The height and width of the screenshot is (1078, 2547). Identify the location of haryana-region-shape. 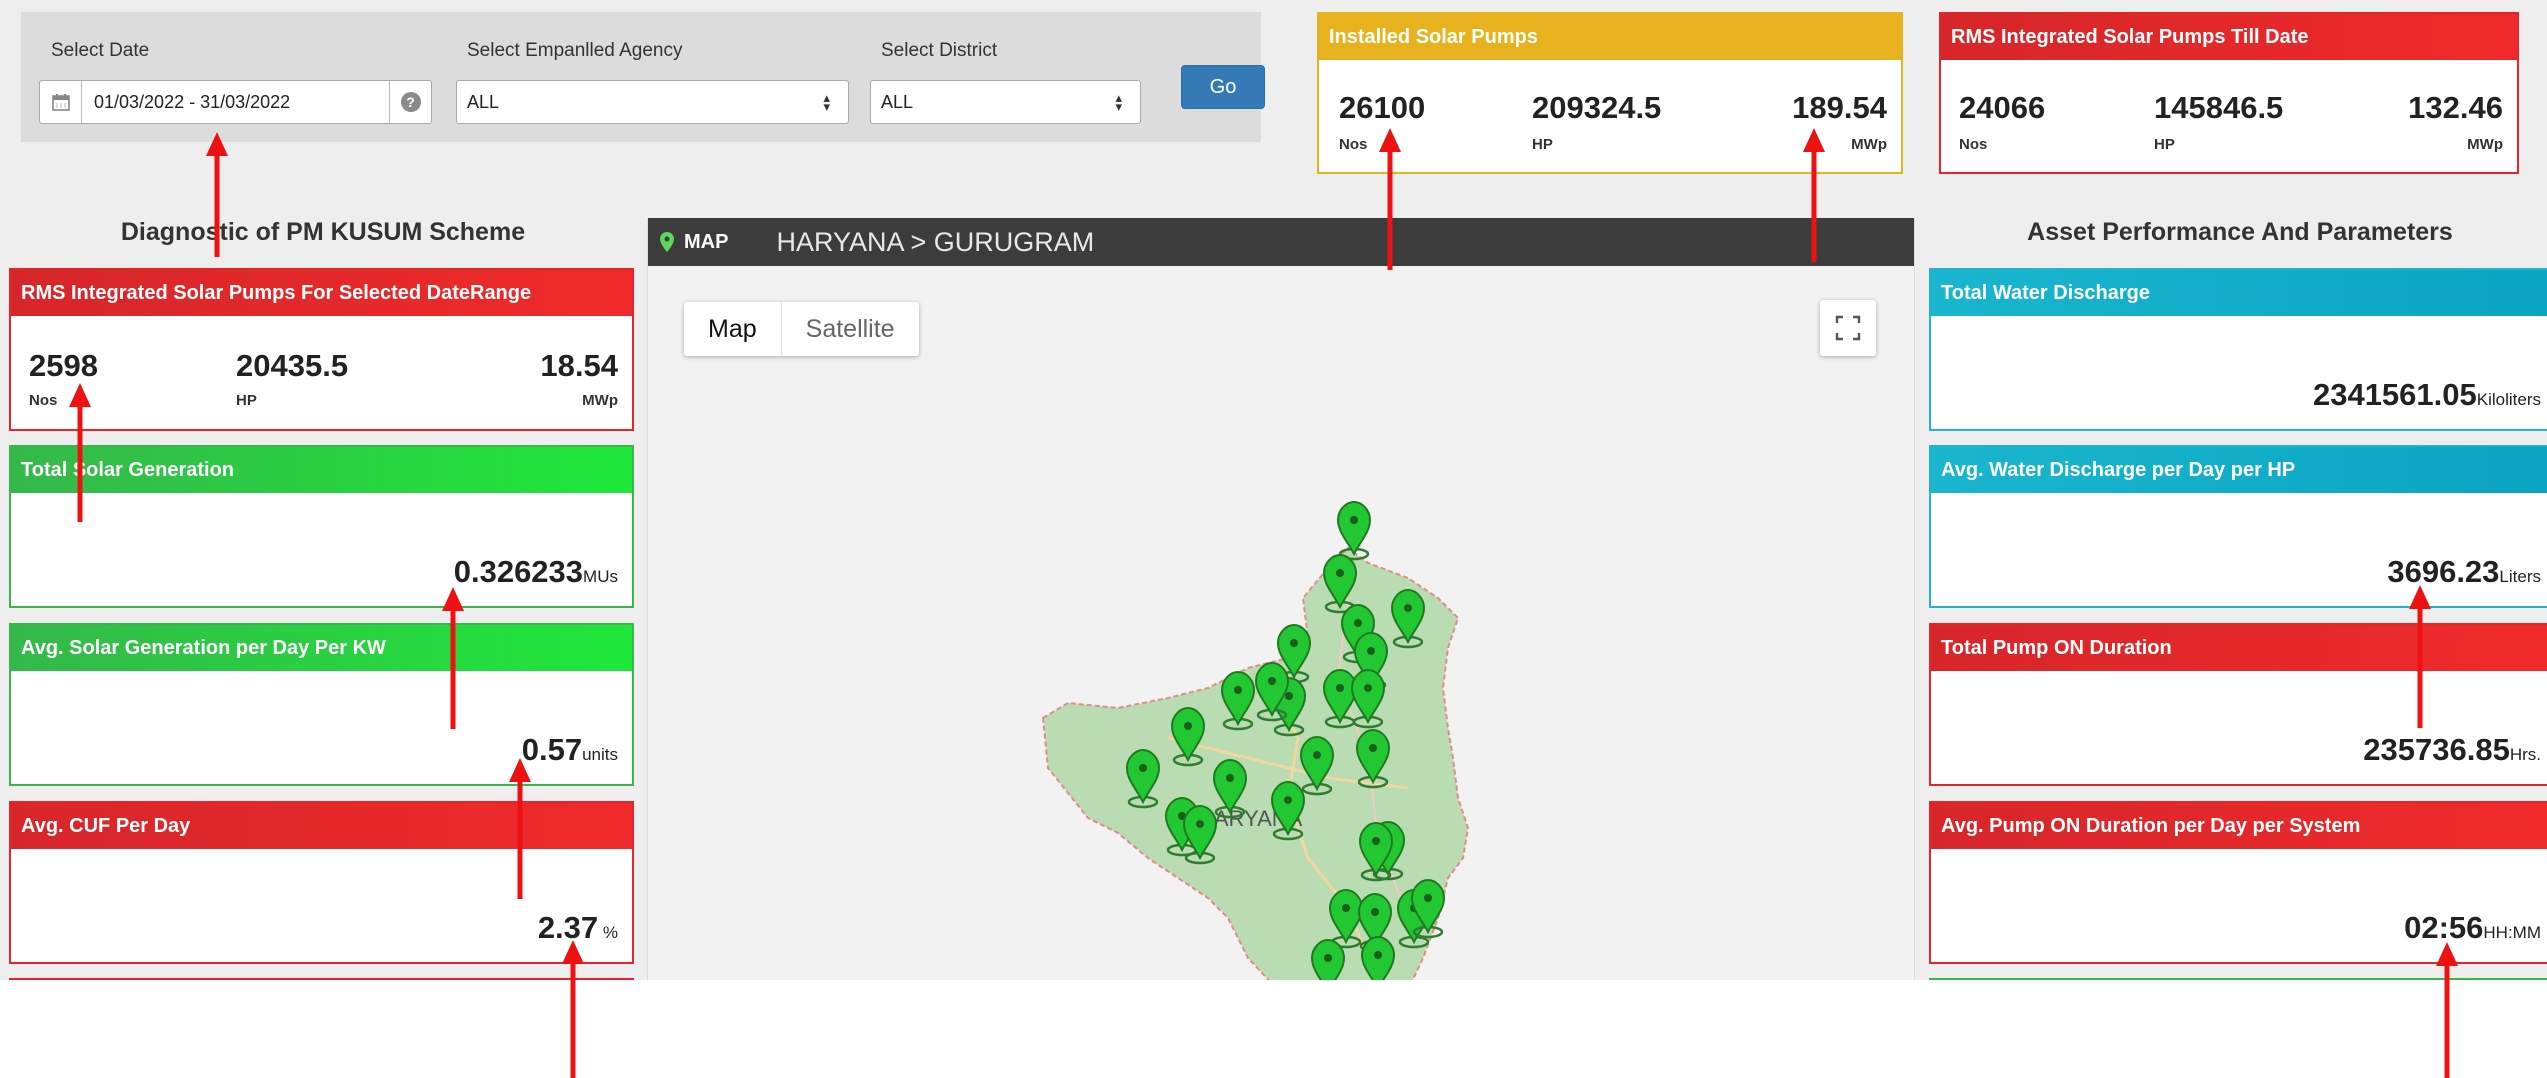
(1255, 763).